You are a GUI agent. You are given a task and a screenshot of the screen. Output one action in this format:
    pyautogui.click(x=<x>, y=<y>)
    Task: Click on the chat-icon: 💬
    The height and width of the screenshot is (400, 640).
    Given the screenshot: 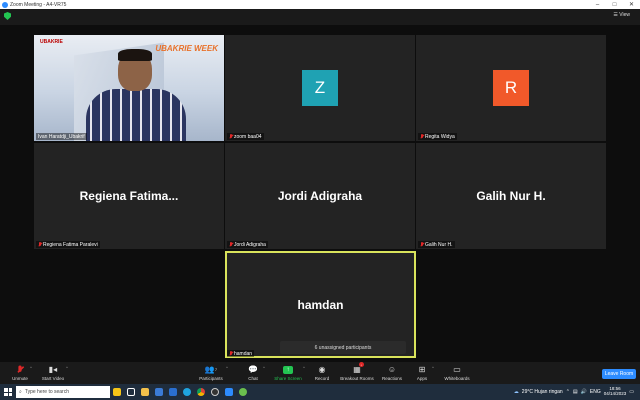 What is the action you would take?
    pyautogui.click(x=253, y=369)
    